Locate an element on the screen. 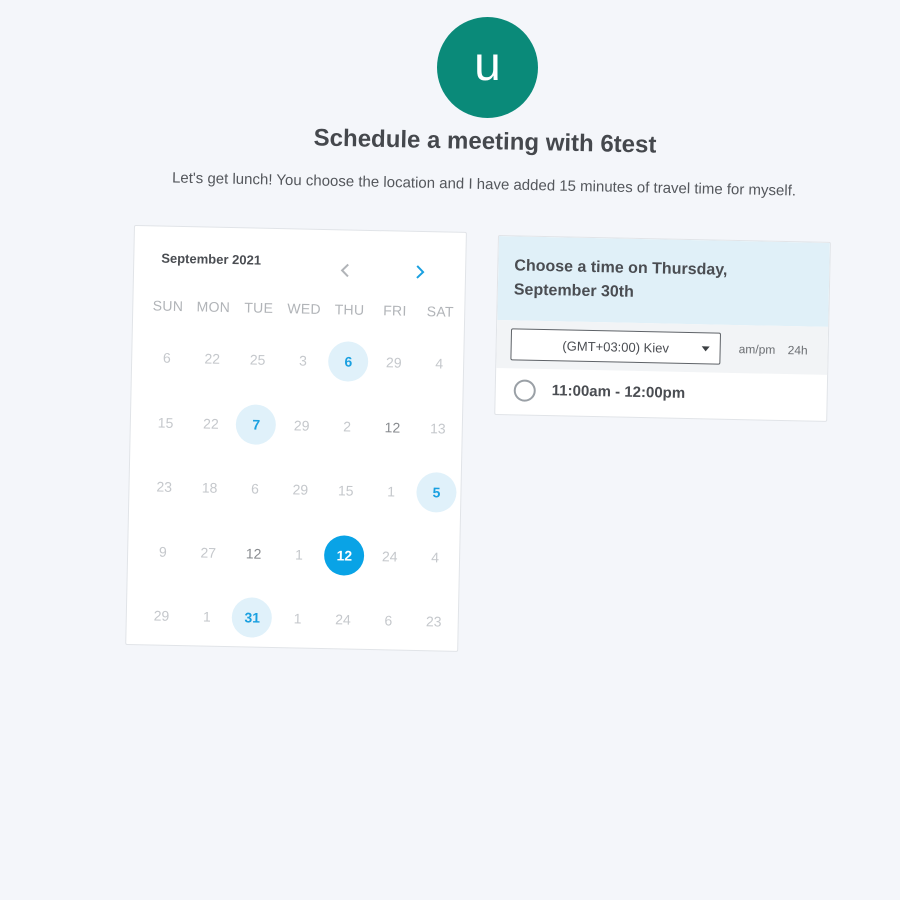  calendar-month-label: September 2021 is located at coordinates (211, 259).